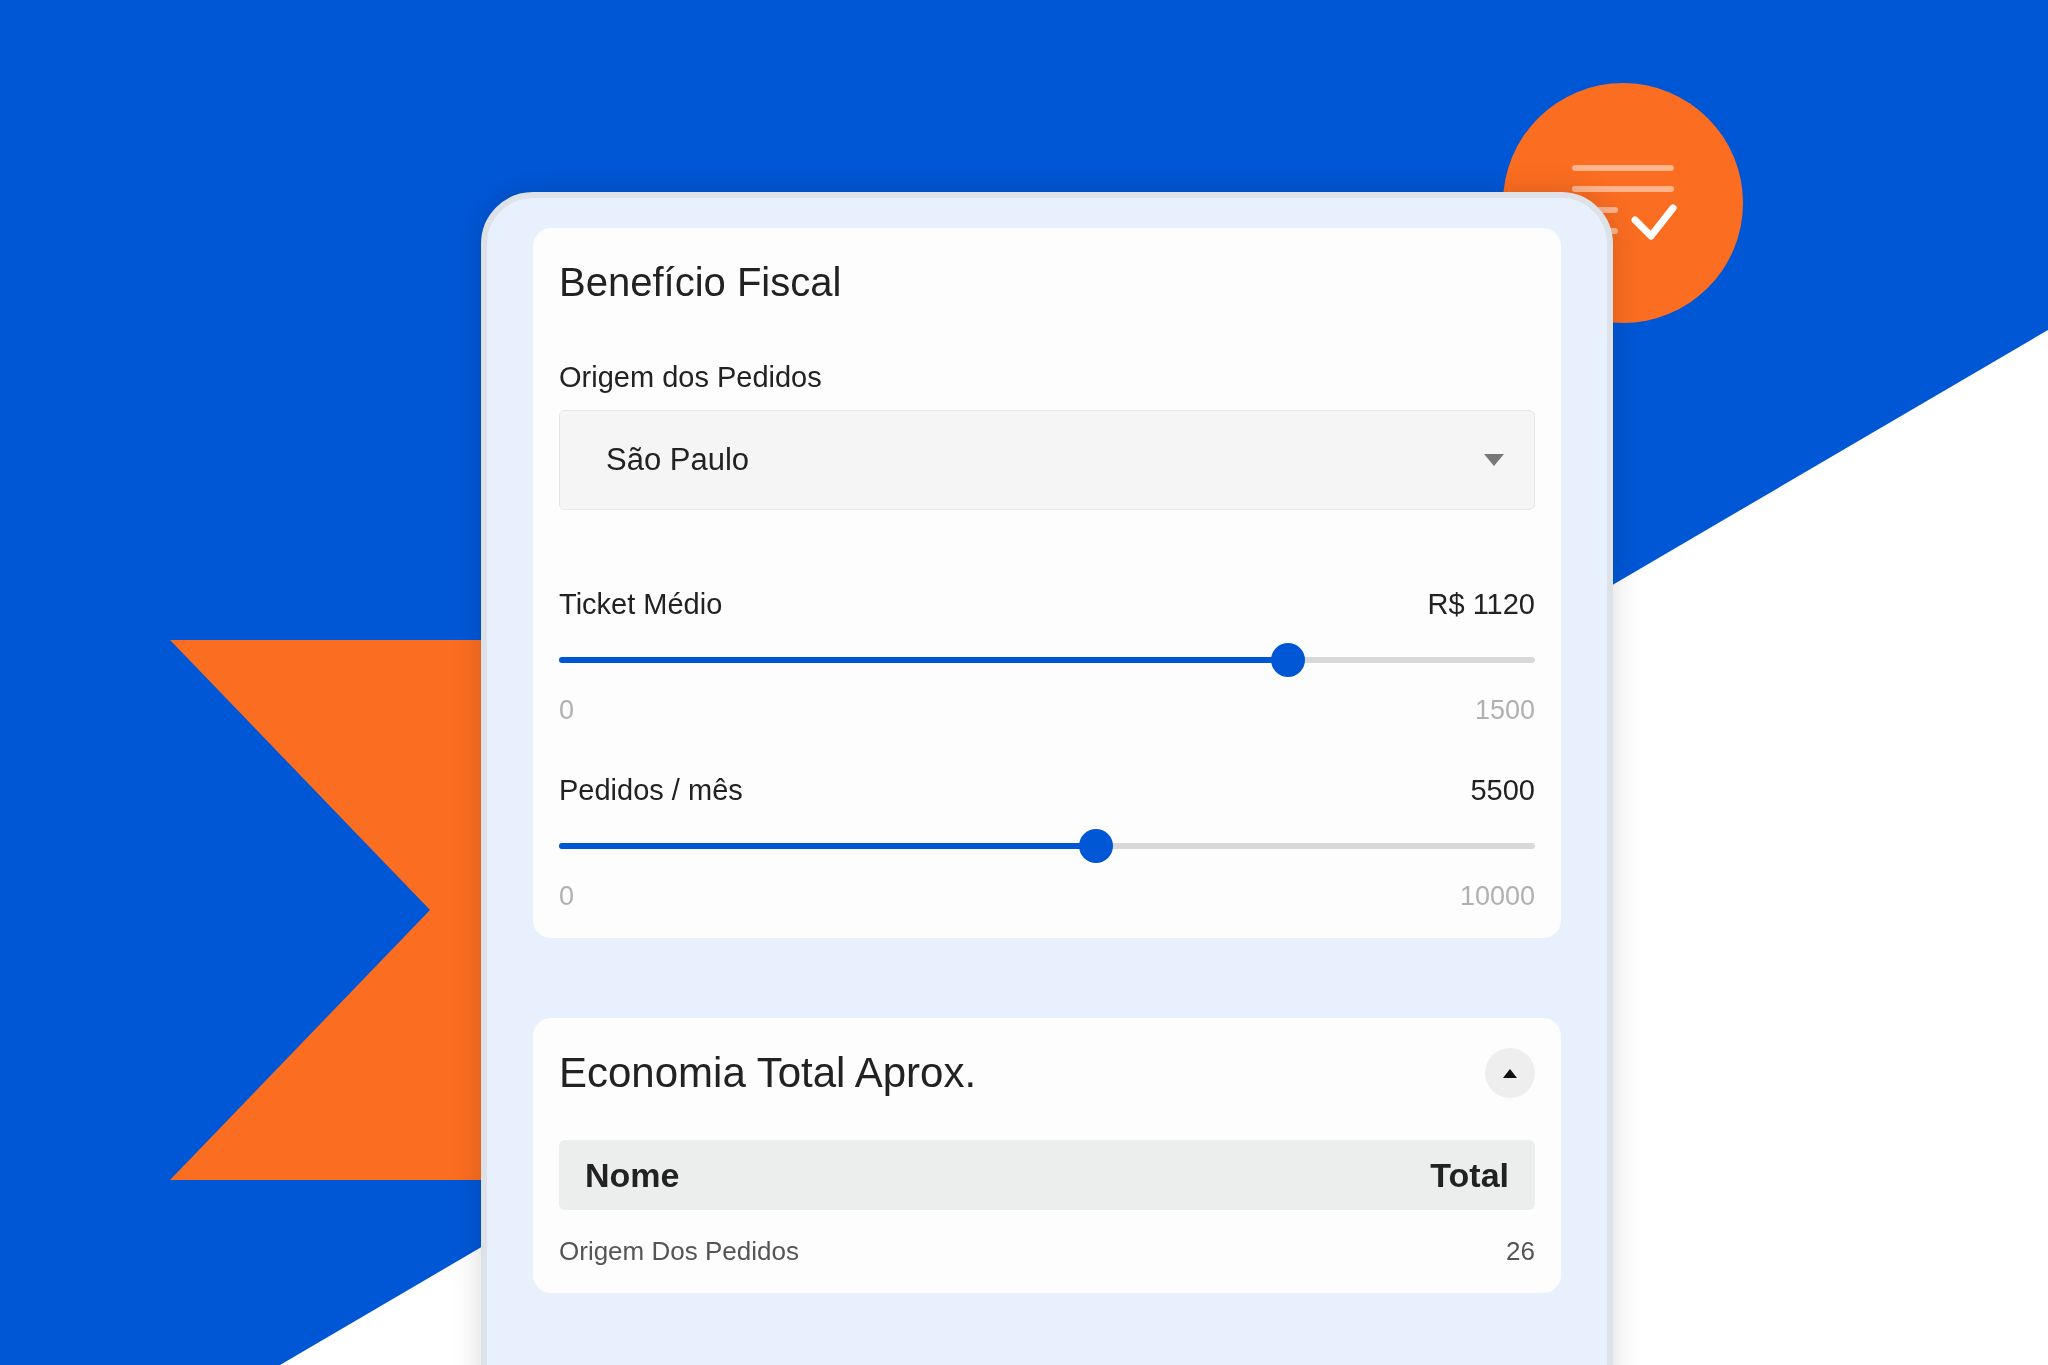 This screenshot has width=2048, height=1365. I want to click on origin-dropdown: São Paulo, so click(1047, 460).